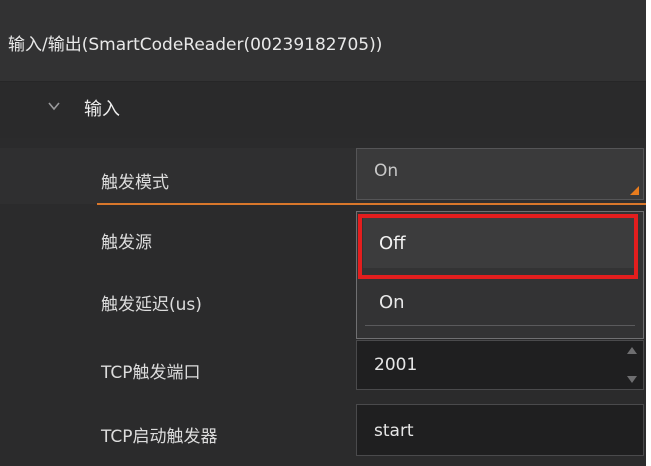  What do you see at coordinates (392, 243) in the screenshot?
I see `option-label: Off` at bounding box center [392, 243].